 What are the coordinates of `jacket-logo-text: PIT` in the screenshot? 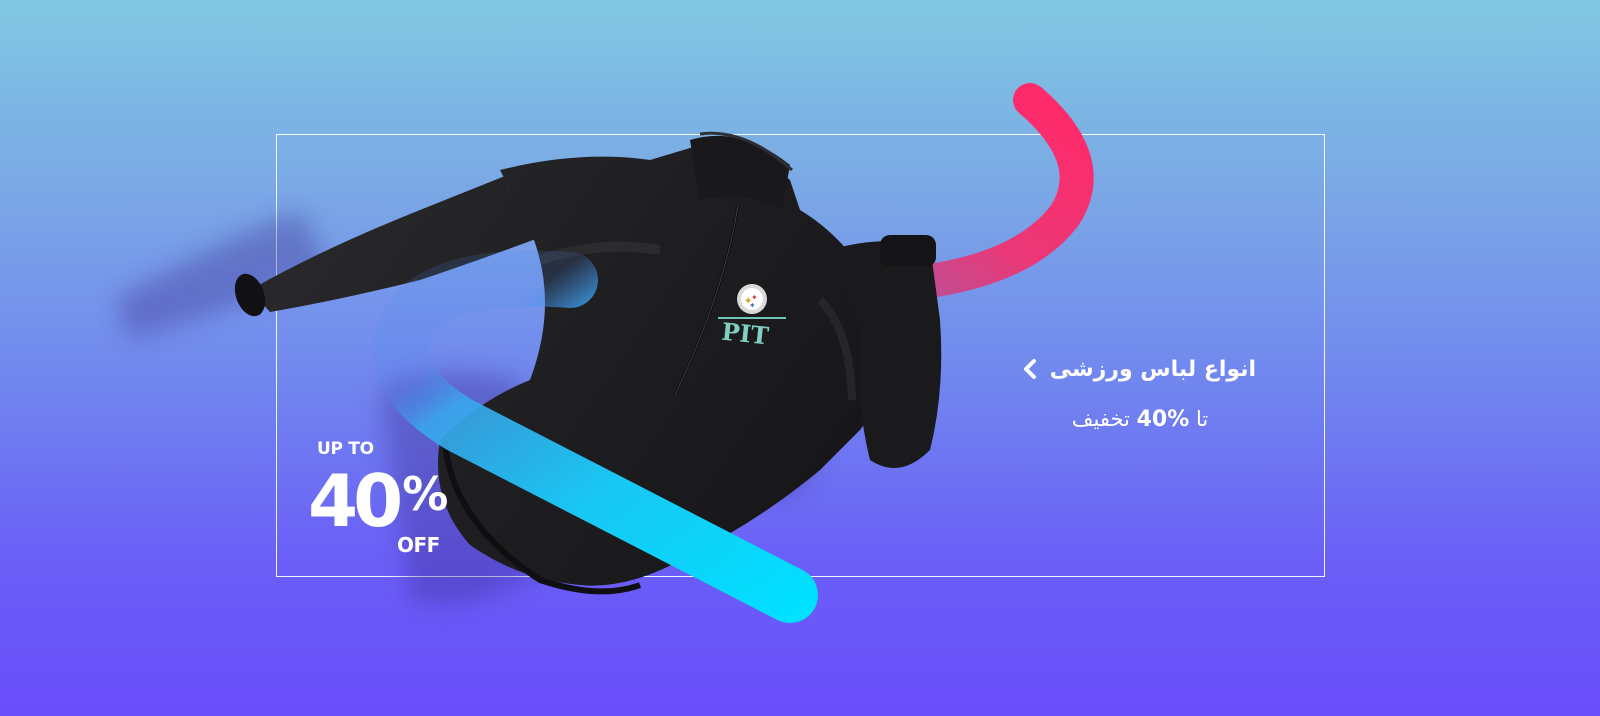 It's located at (745, 334).